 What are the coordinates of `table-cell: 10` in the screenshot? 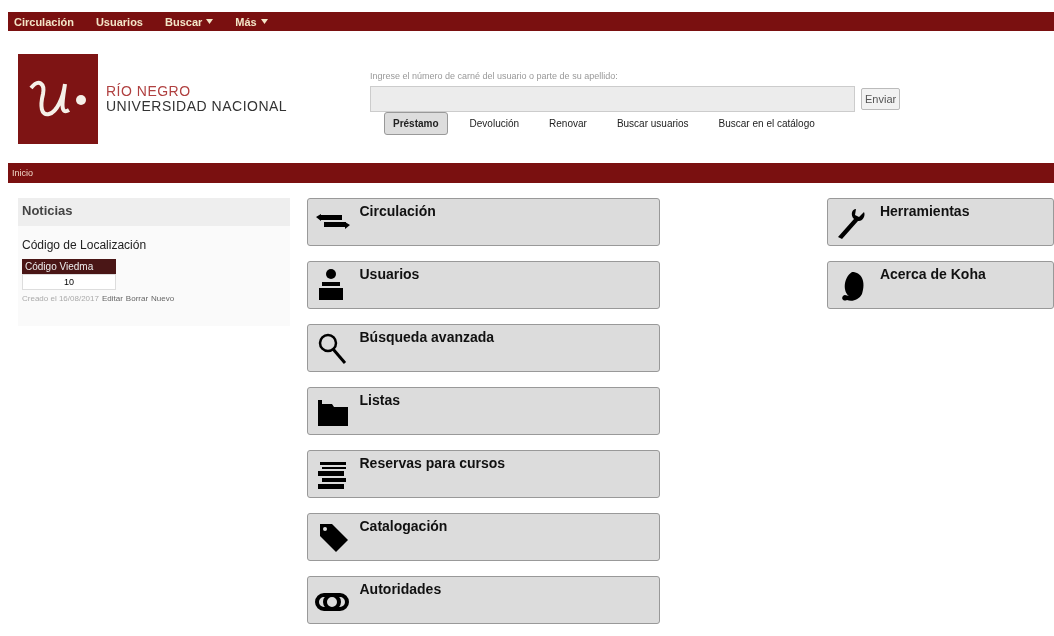 It's located at (69, 282).